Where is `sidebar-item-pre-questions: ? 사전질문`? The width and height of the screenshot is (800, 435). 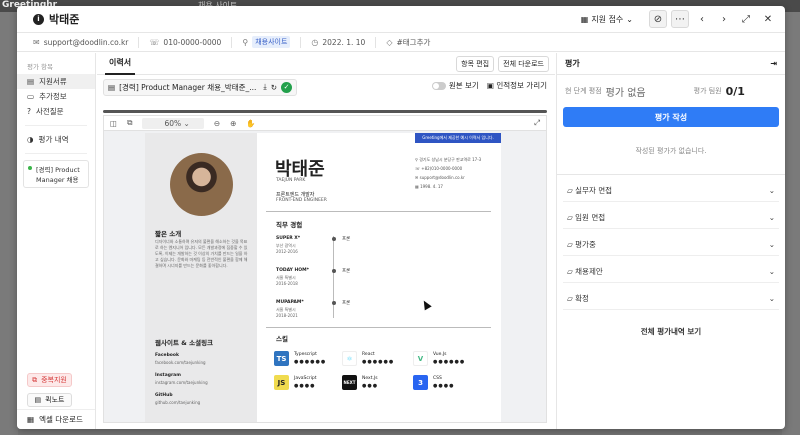 sidebar-item-pre-questions: ? 사전질문 is located at coordinates (56, 111).